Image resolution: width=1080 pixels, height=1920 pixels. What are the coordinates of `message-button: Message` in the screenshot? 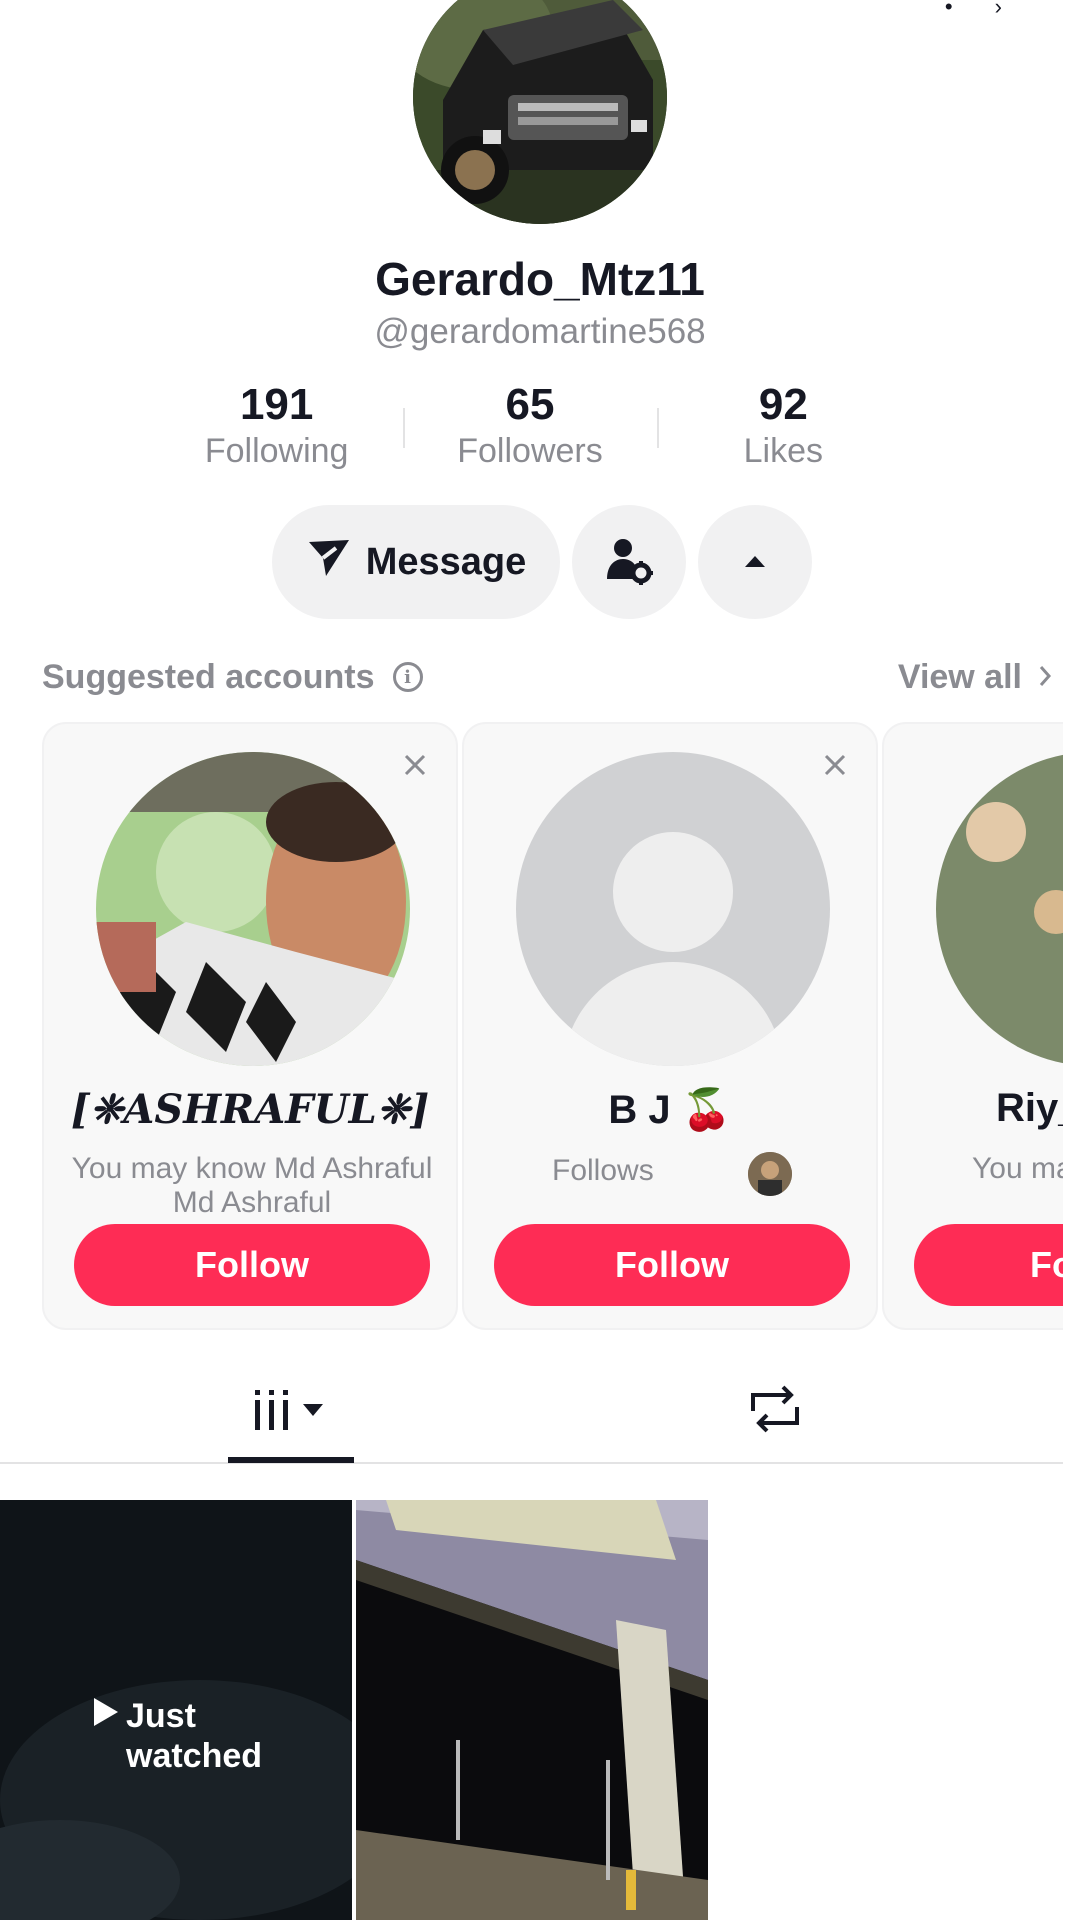 It's located at (416, 562).